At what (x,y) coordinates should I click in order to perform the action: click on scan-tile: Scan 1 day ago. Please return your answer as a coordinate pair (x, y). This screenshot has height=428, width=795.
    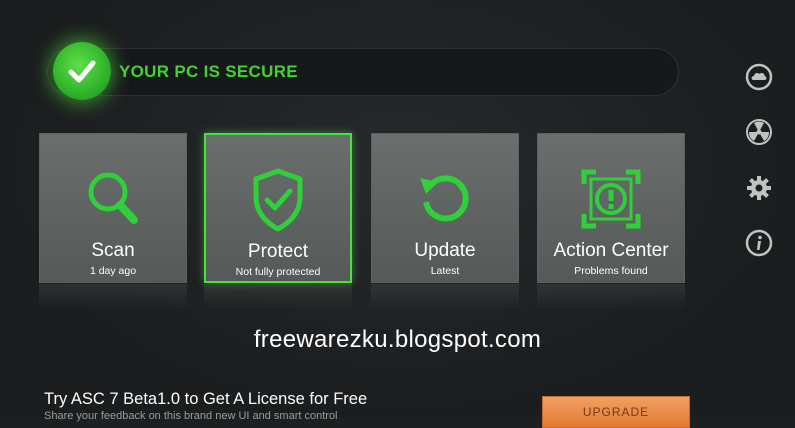
    Looking at the image, I should click on (113, 208).